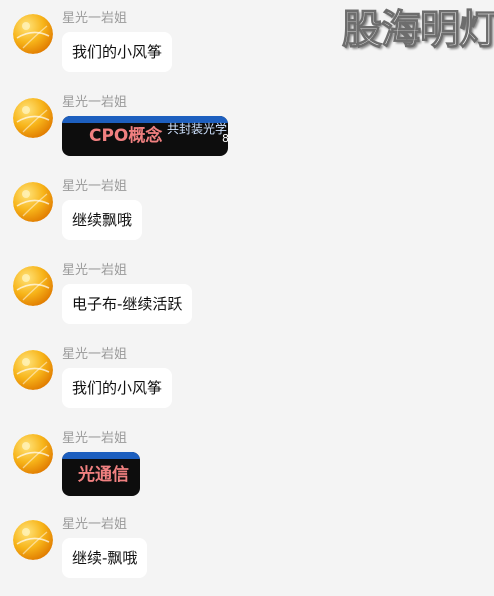 The image size is (494, 596). Describe the element at coordinates (101, 455) in the screenshot. I see `sticker-band` at that location.